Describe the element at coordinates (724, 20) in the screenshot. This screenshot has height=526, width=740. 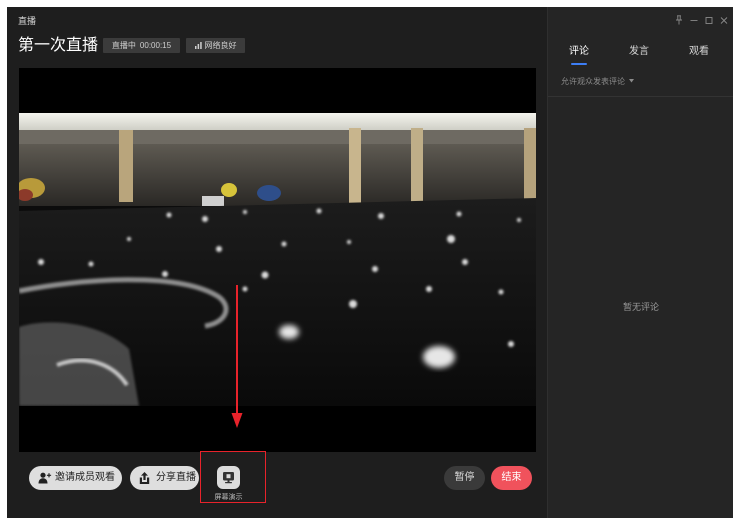
I see `close-icon` at that location.